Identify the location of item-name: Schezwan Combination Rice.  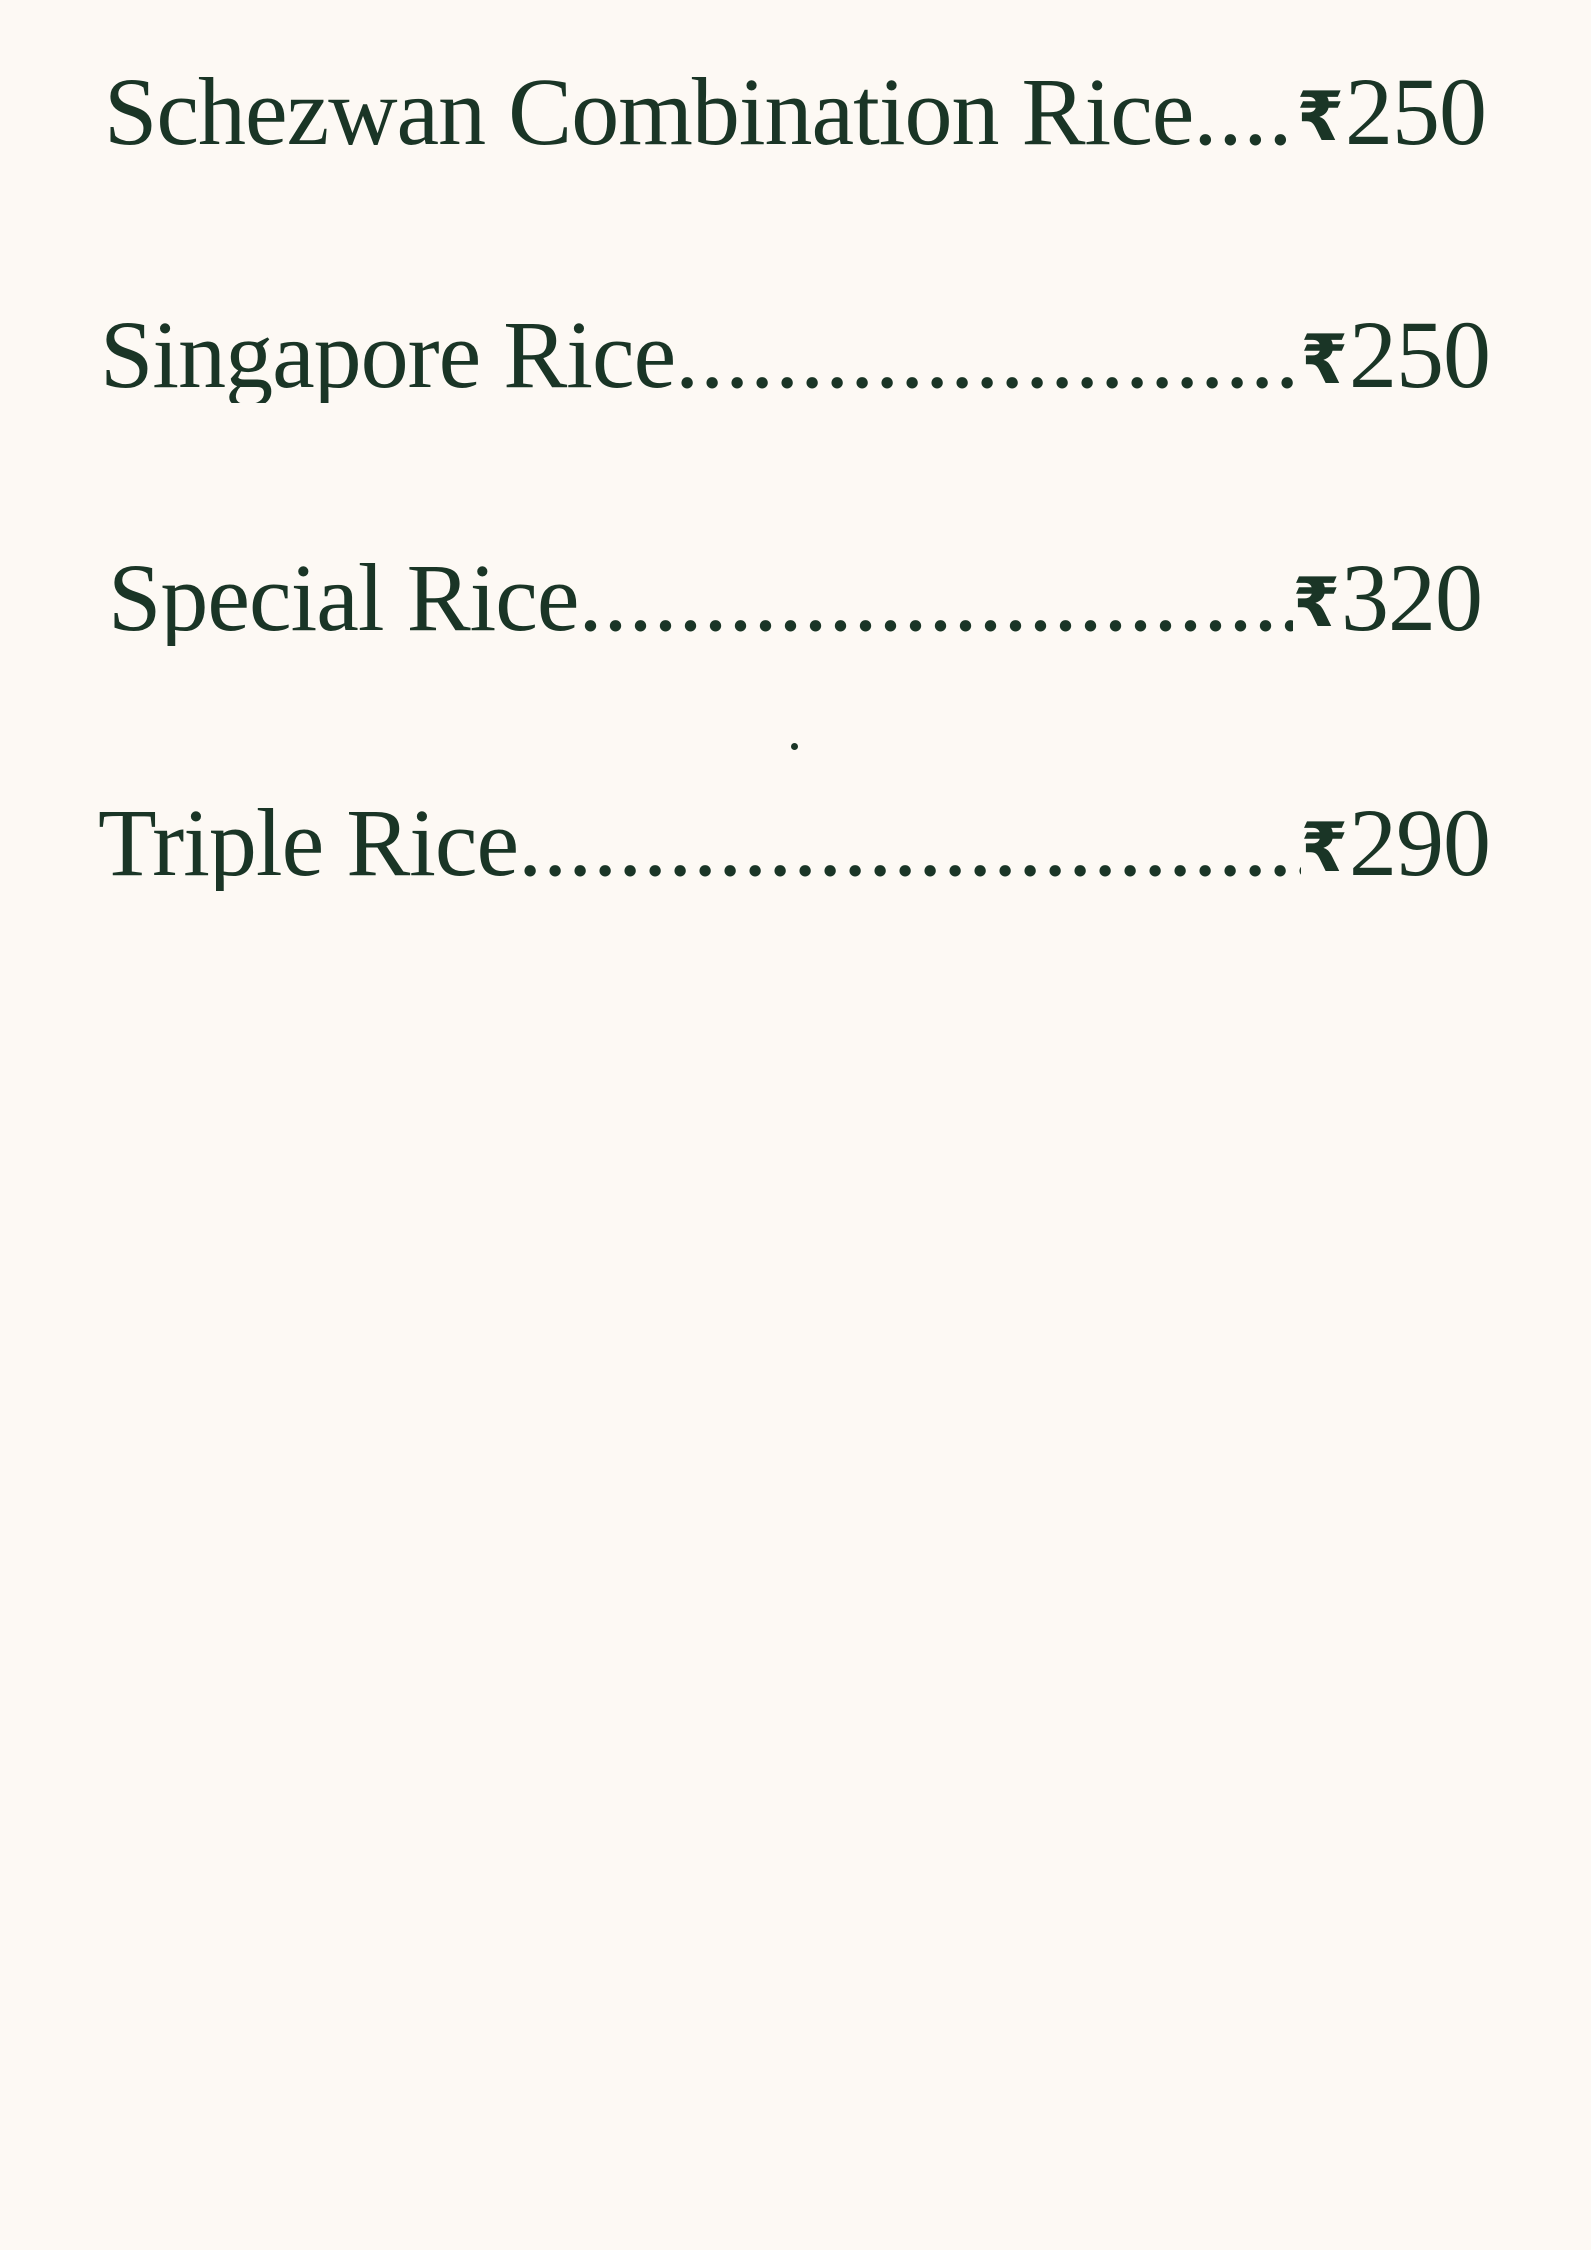
(649, 112).